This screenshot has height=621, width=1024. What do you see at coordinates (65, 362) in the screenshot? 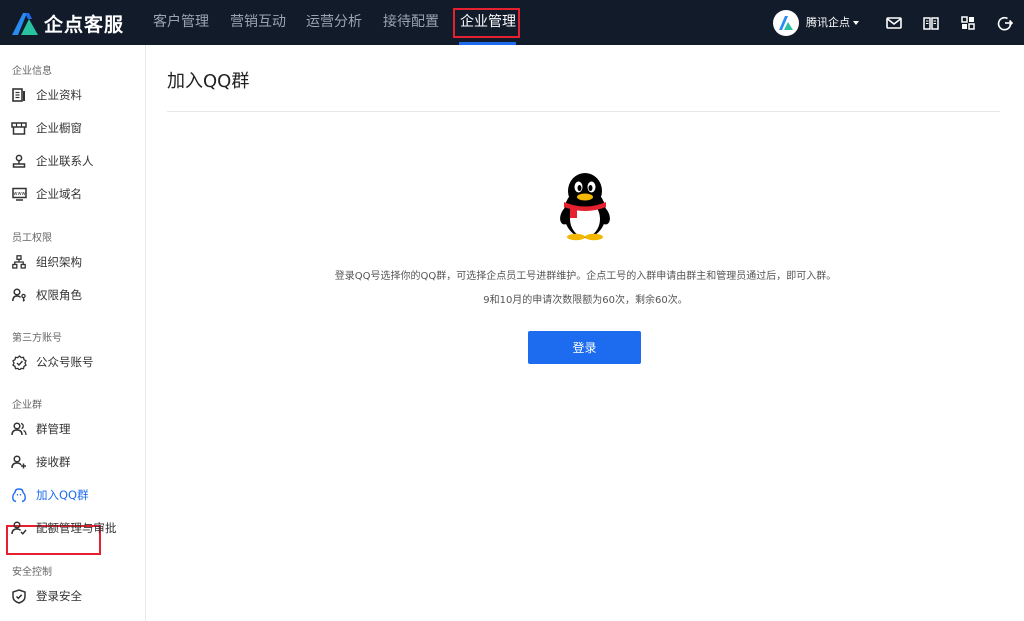
I see `sidebar-item-label: 公众号账号` at bounding box center [65, 362].